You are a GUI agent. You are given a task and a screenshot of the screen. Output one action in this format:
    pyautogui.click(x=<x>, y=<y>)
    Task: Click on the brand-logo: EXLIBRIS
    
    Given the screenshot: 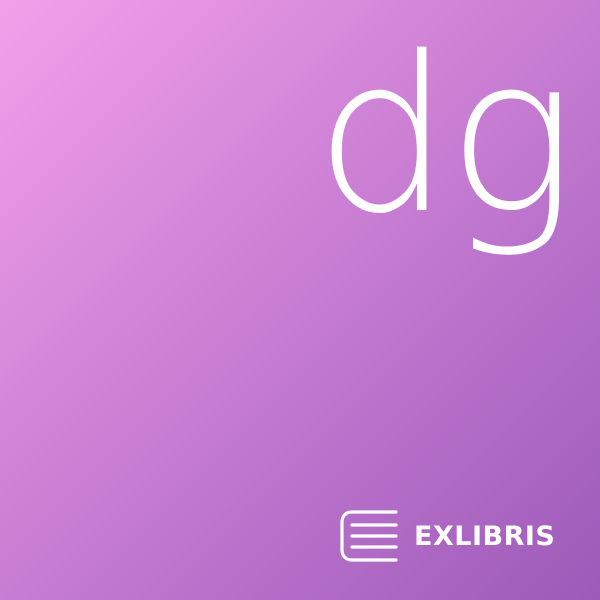 What is the action you would take?
    pyautogui.click(x=446, y=536)
    